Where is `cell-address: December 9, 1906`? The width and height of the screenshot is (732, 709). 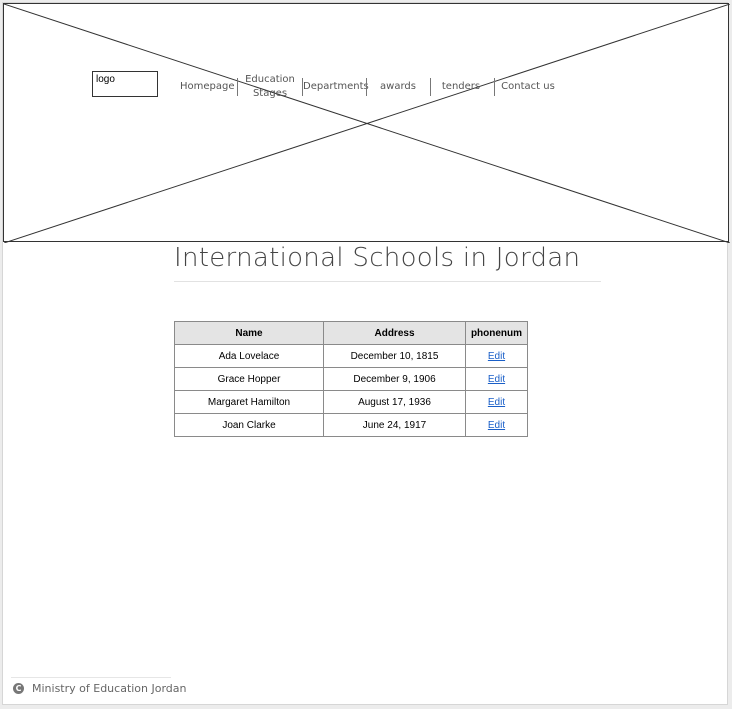
cell-address: December 9, 1906 is located at coordinates (394, 379).